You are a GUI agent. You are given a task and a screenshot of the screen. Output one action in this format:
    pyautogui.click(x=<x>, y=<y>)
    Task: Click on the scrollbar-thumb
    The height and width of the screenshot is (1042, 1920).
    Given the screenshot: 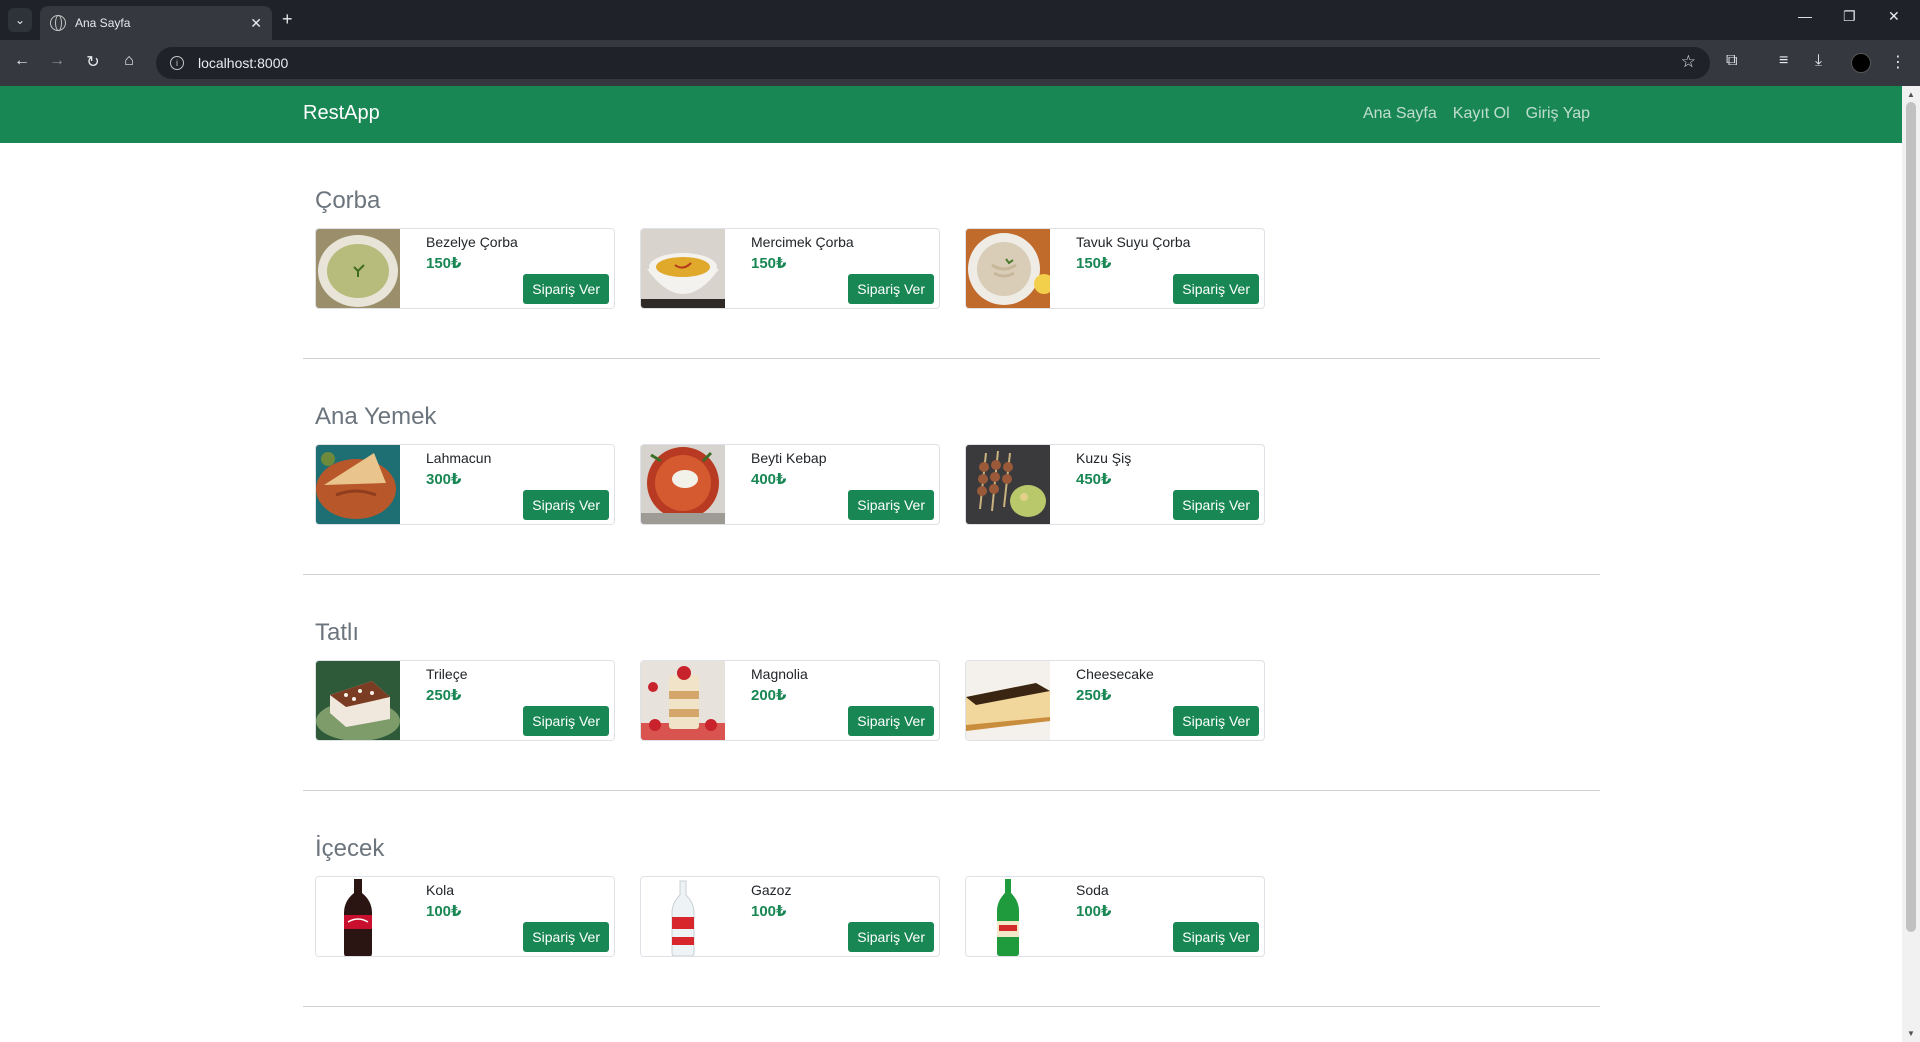 What is the action you would take?
    pyautogui.click(x=1911, y=517)
    